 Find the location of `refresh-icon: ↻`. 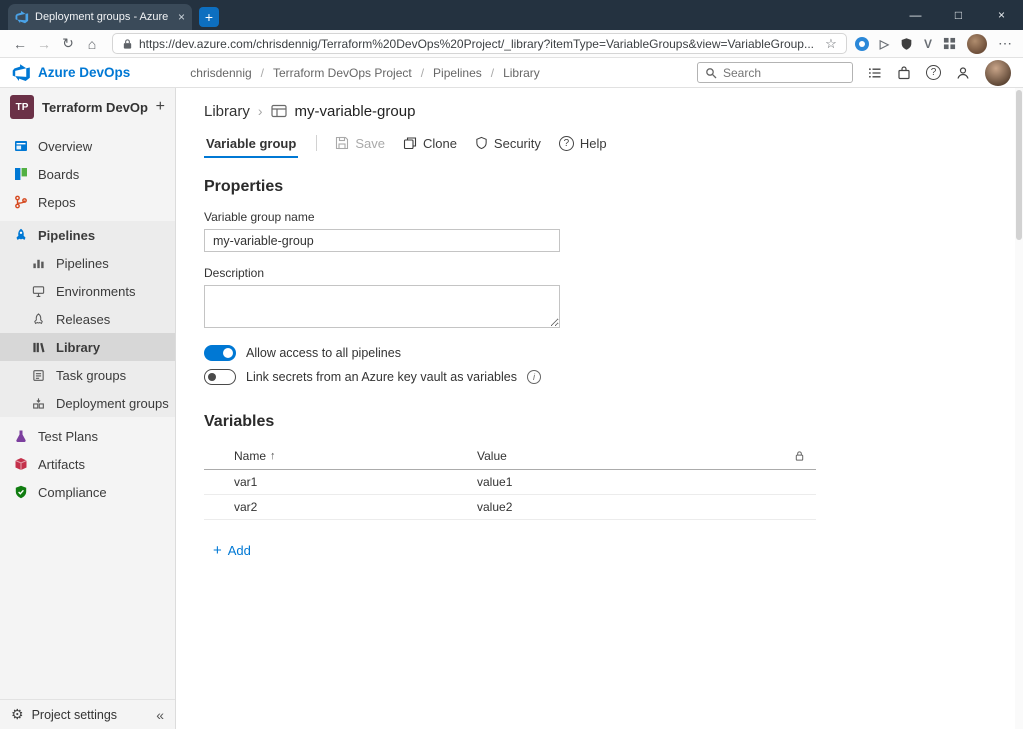

refresh-icon: ↻ is located at coordinates (68, 43).